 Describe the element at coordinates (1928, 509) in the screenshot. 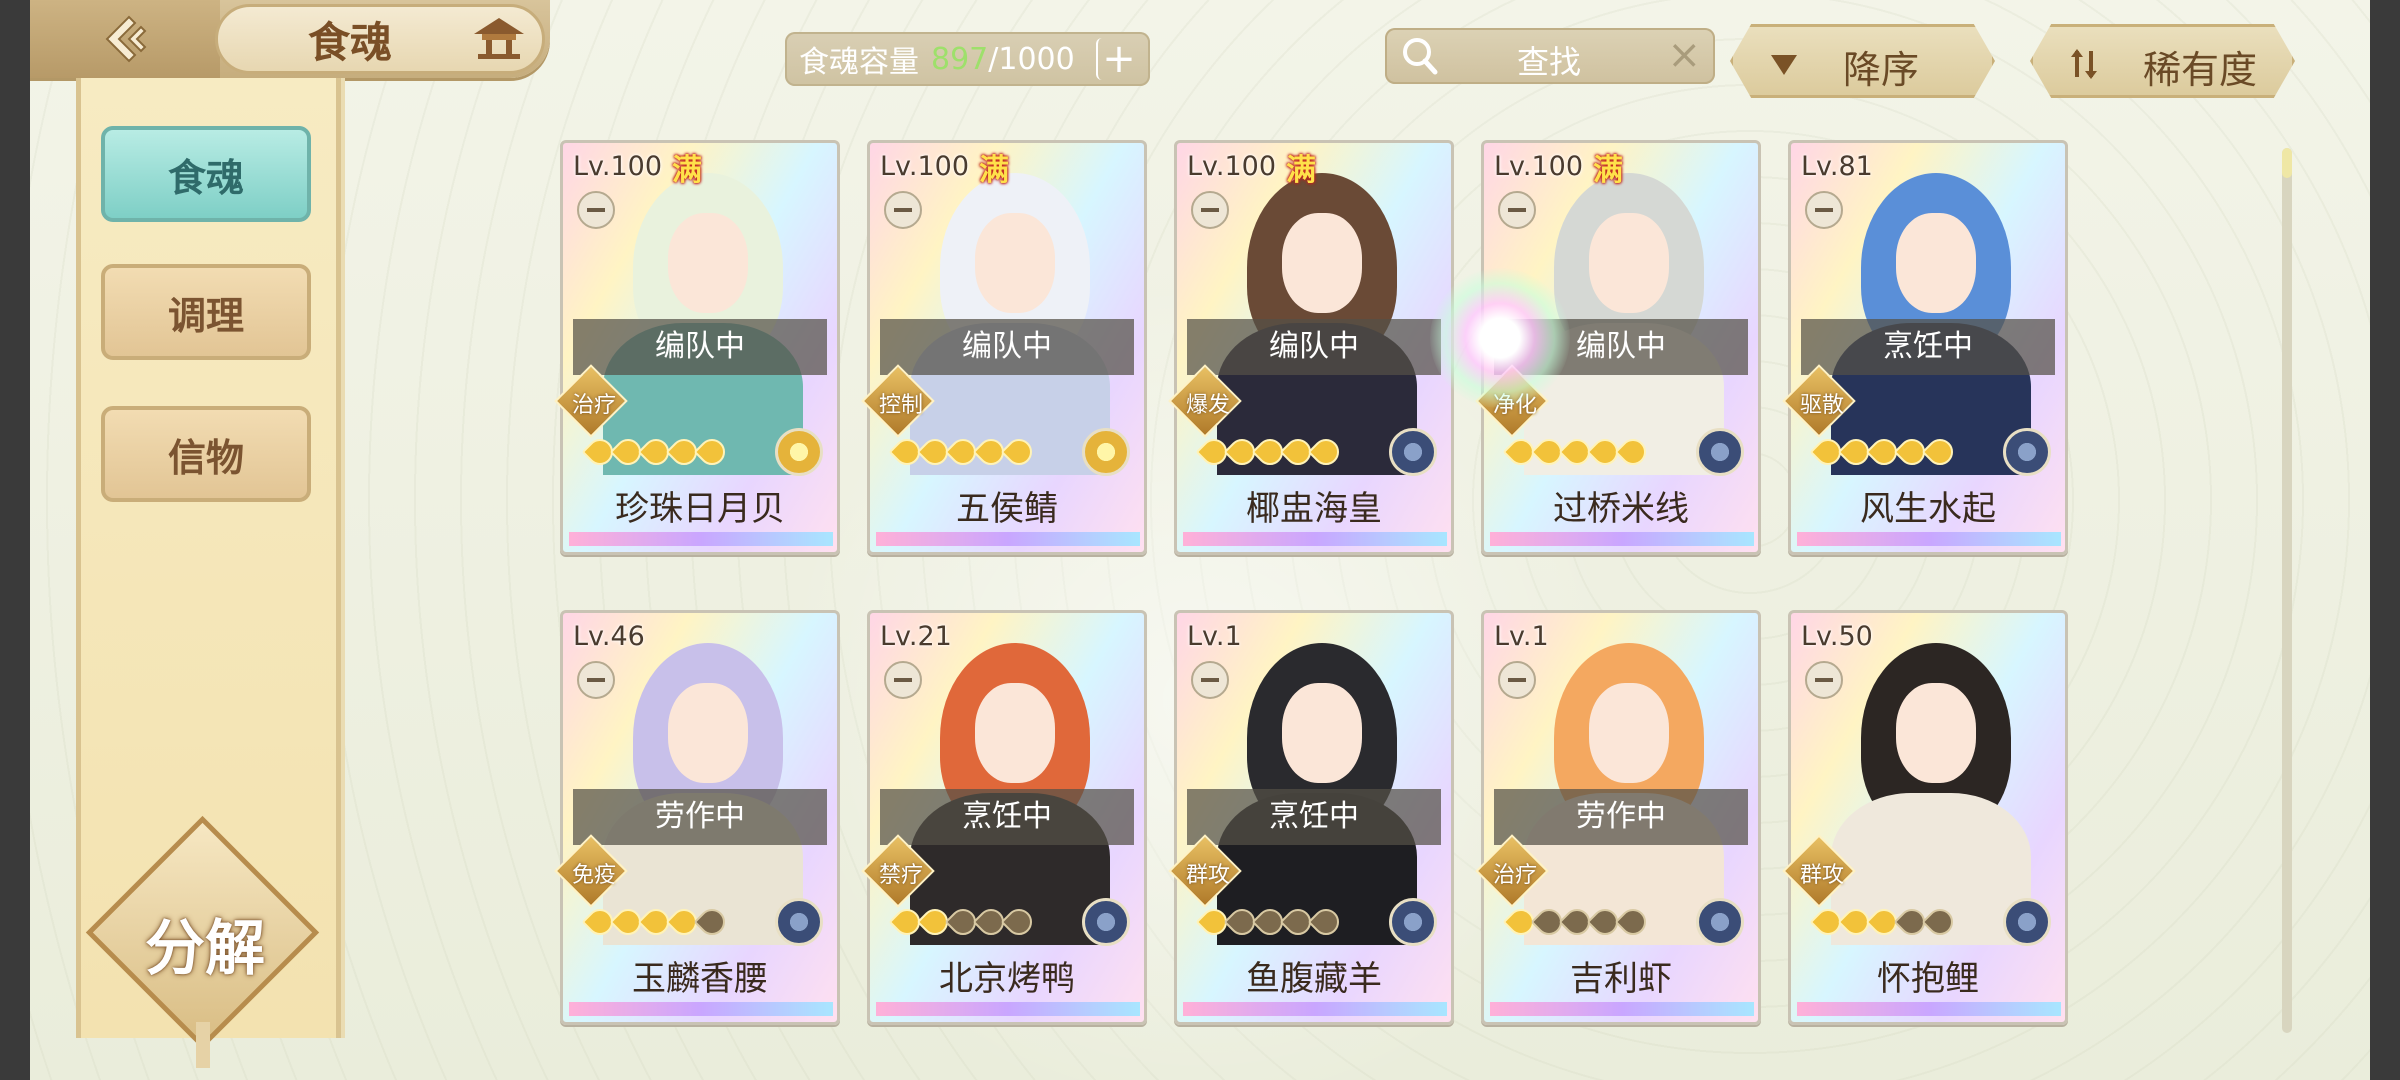

I see `card-name: 风生水起` at that location.